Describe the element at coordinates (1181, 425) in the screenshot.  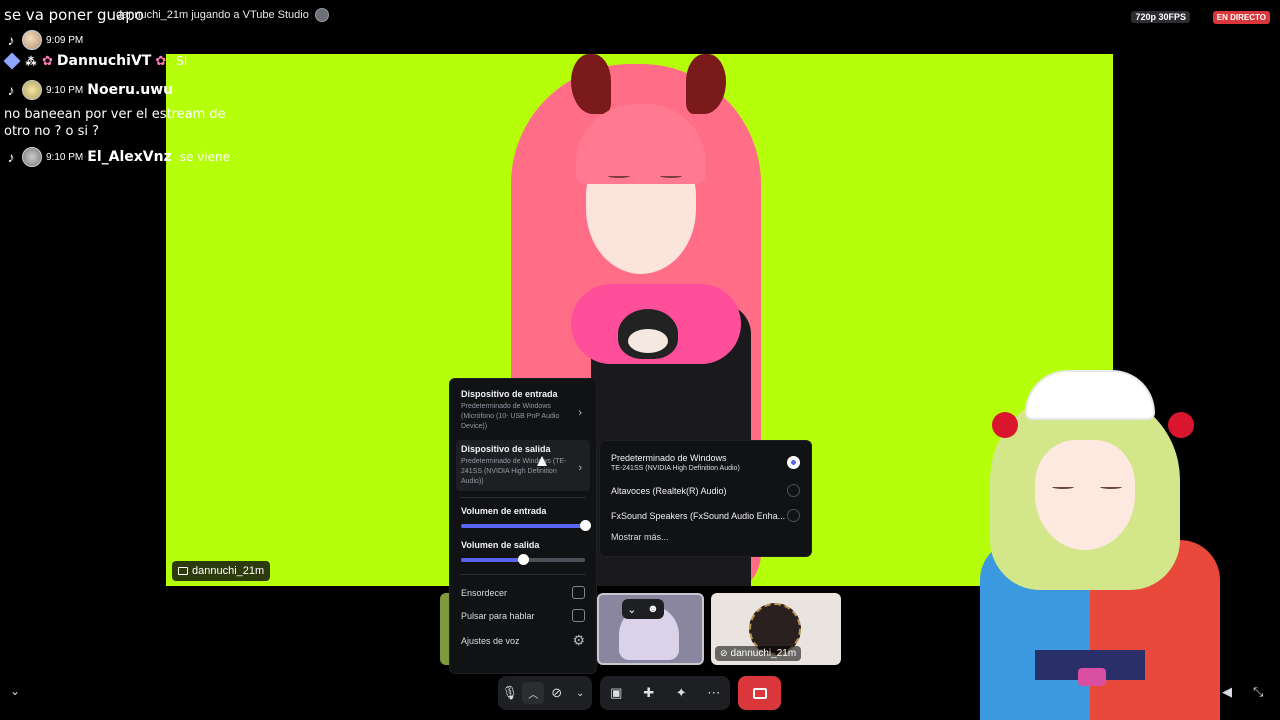
I see `cherry-right` at that location.